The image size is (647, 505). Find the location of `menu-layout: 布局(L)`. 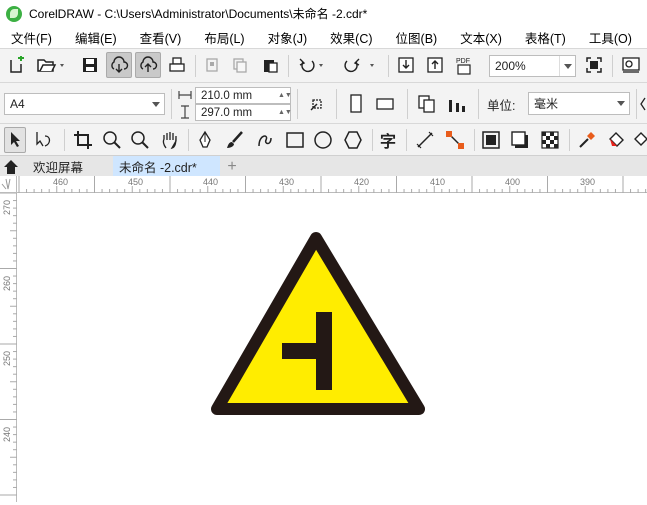

menu-layout: 布局(L) is located at coordinates (224, 37).